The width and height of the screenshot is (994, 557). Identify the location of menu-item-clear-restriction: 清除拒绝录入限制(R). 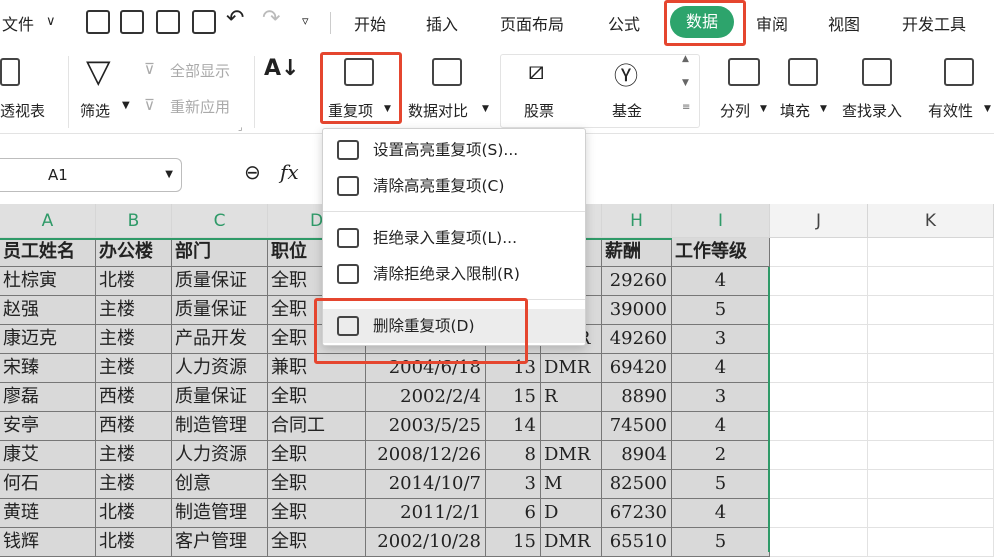
(454, 274).